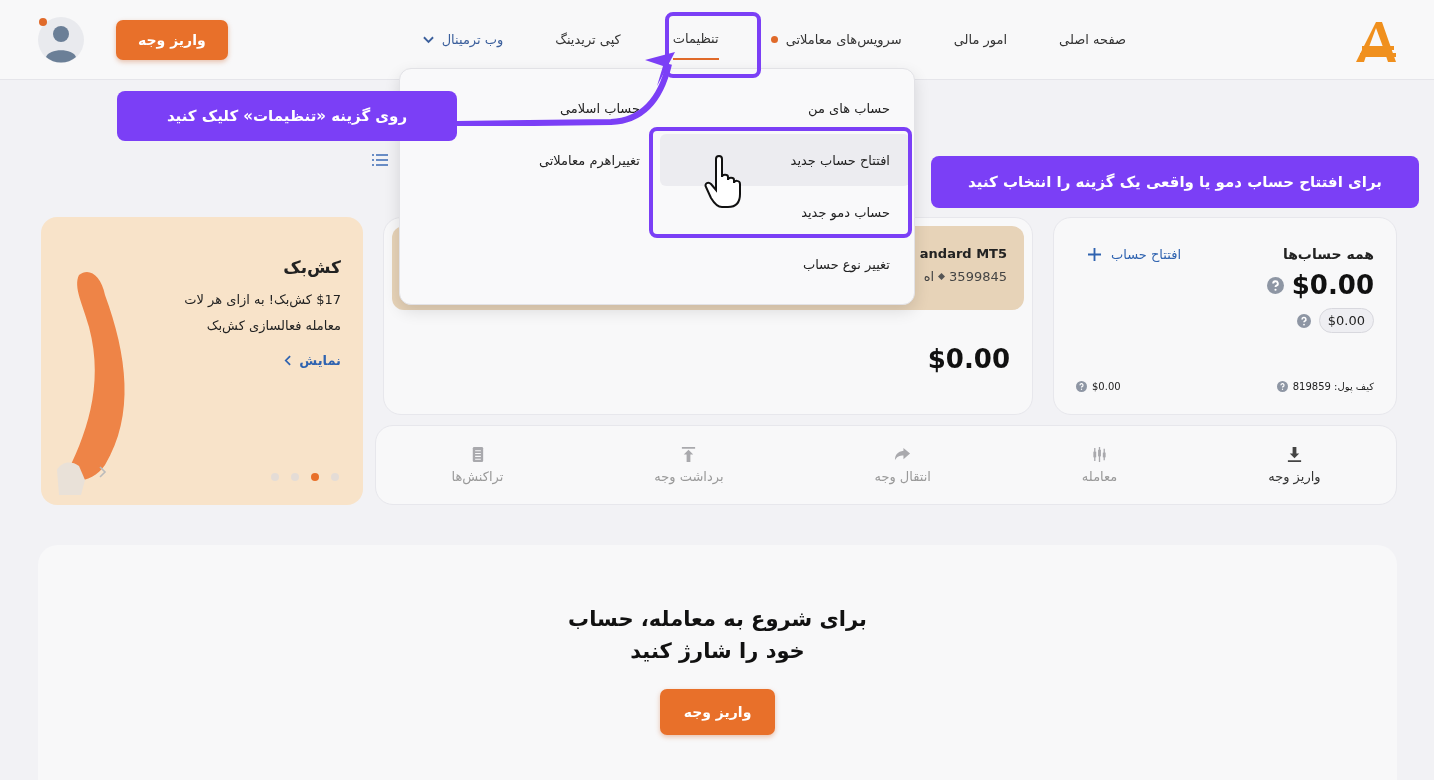  What do you see at coordinates (312, 267) in the screenshot?
I see `promo-title: کش‌بک` at bounding box center [312, 267].